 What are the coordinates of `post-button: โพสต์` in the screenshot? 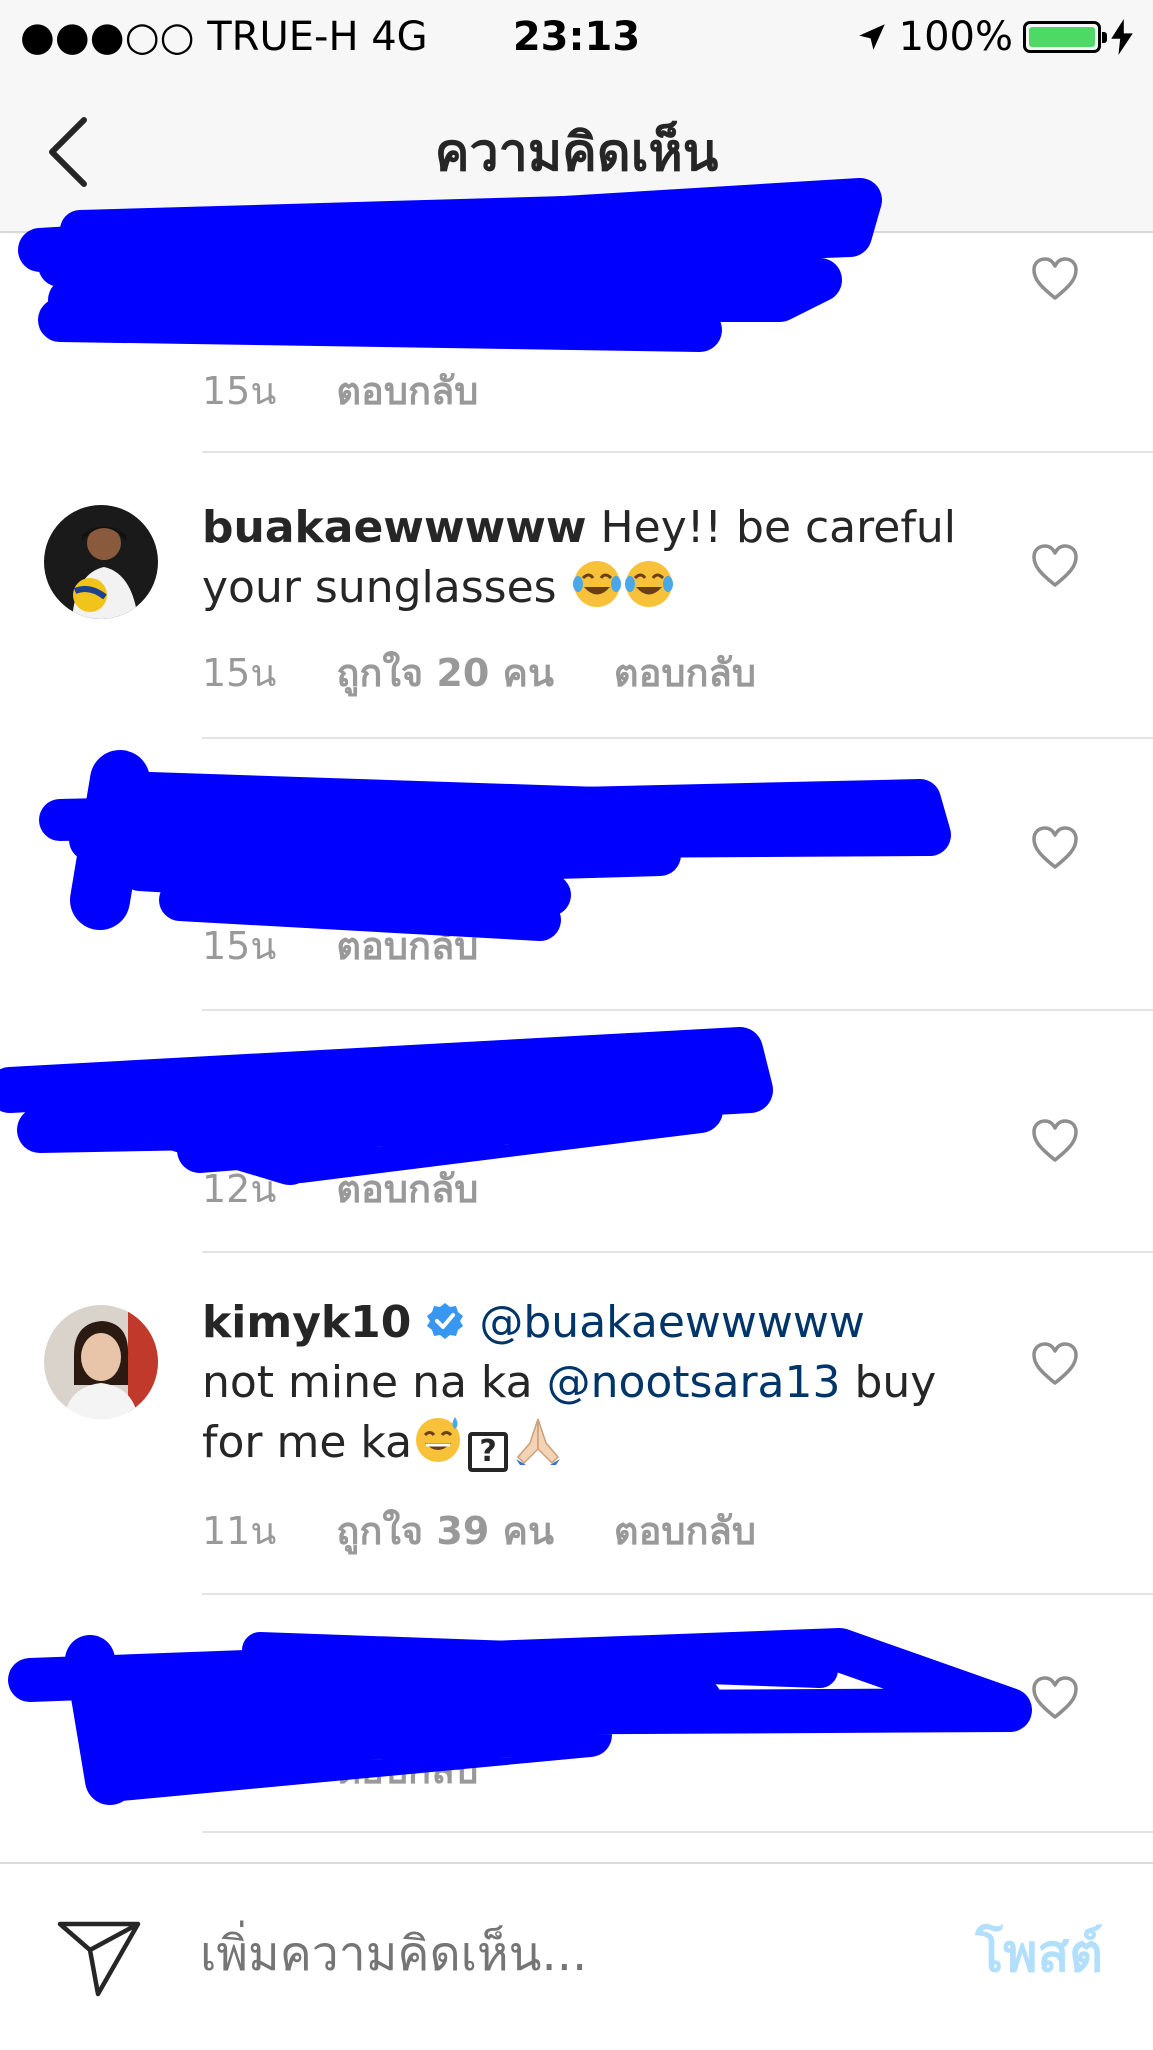 It's located at (1039, 1954).